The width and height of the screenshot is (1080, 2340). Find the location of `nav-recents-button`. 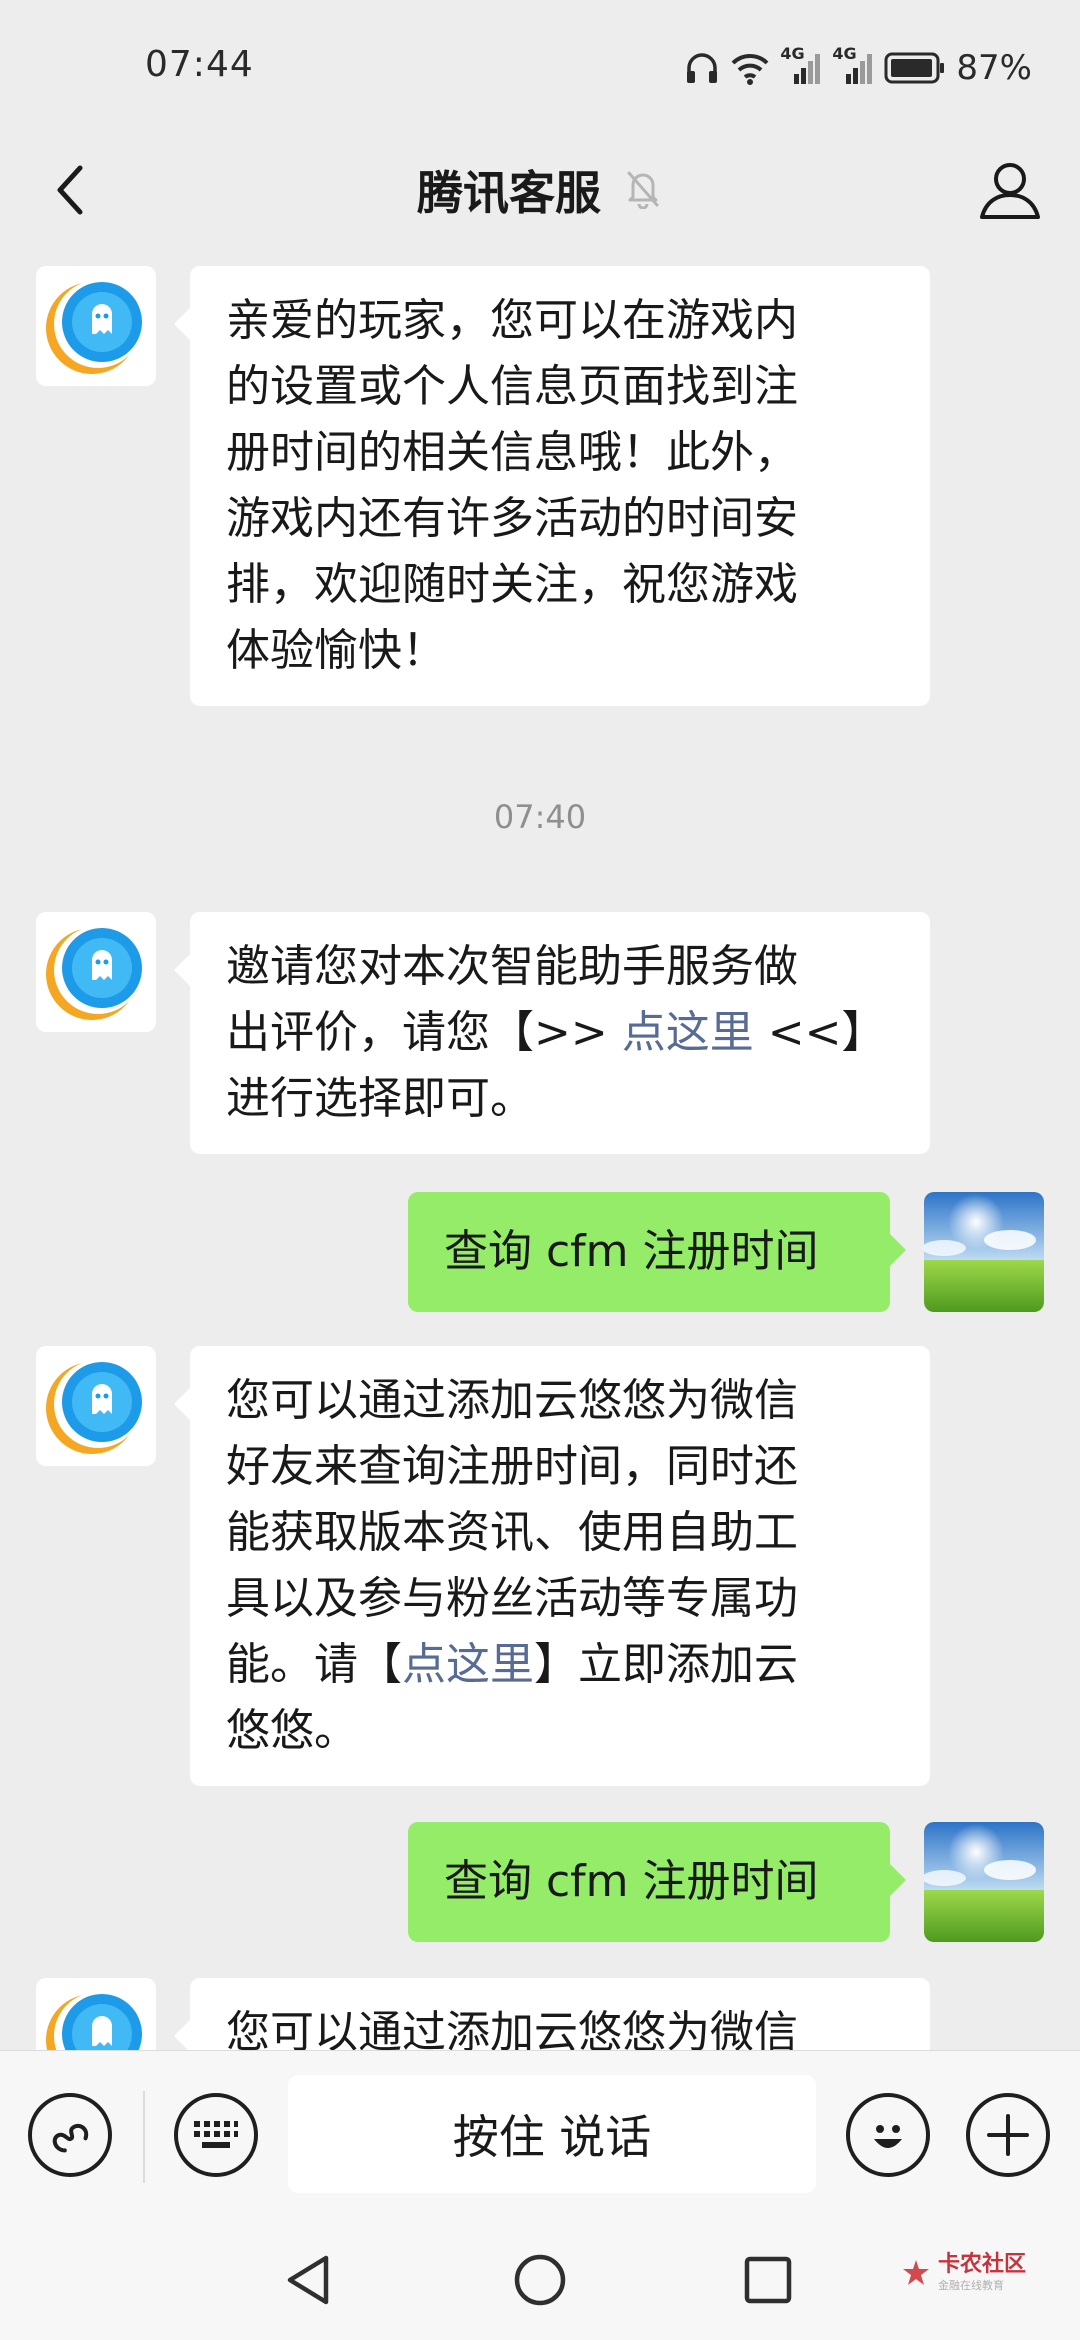

nav-recents-button is located at coordinates (768, 2280).